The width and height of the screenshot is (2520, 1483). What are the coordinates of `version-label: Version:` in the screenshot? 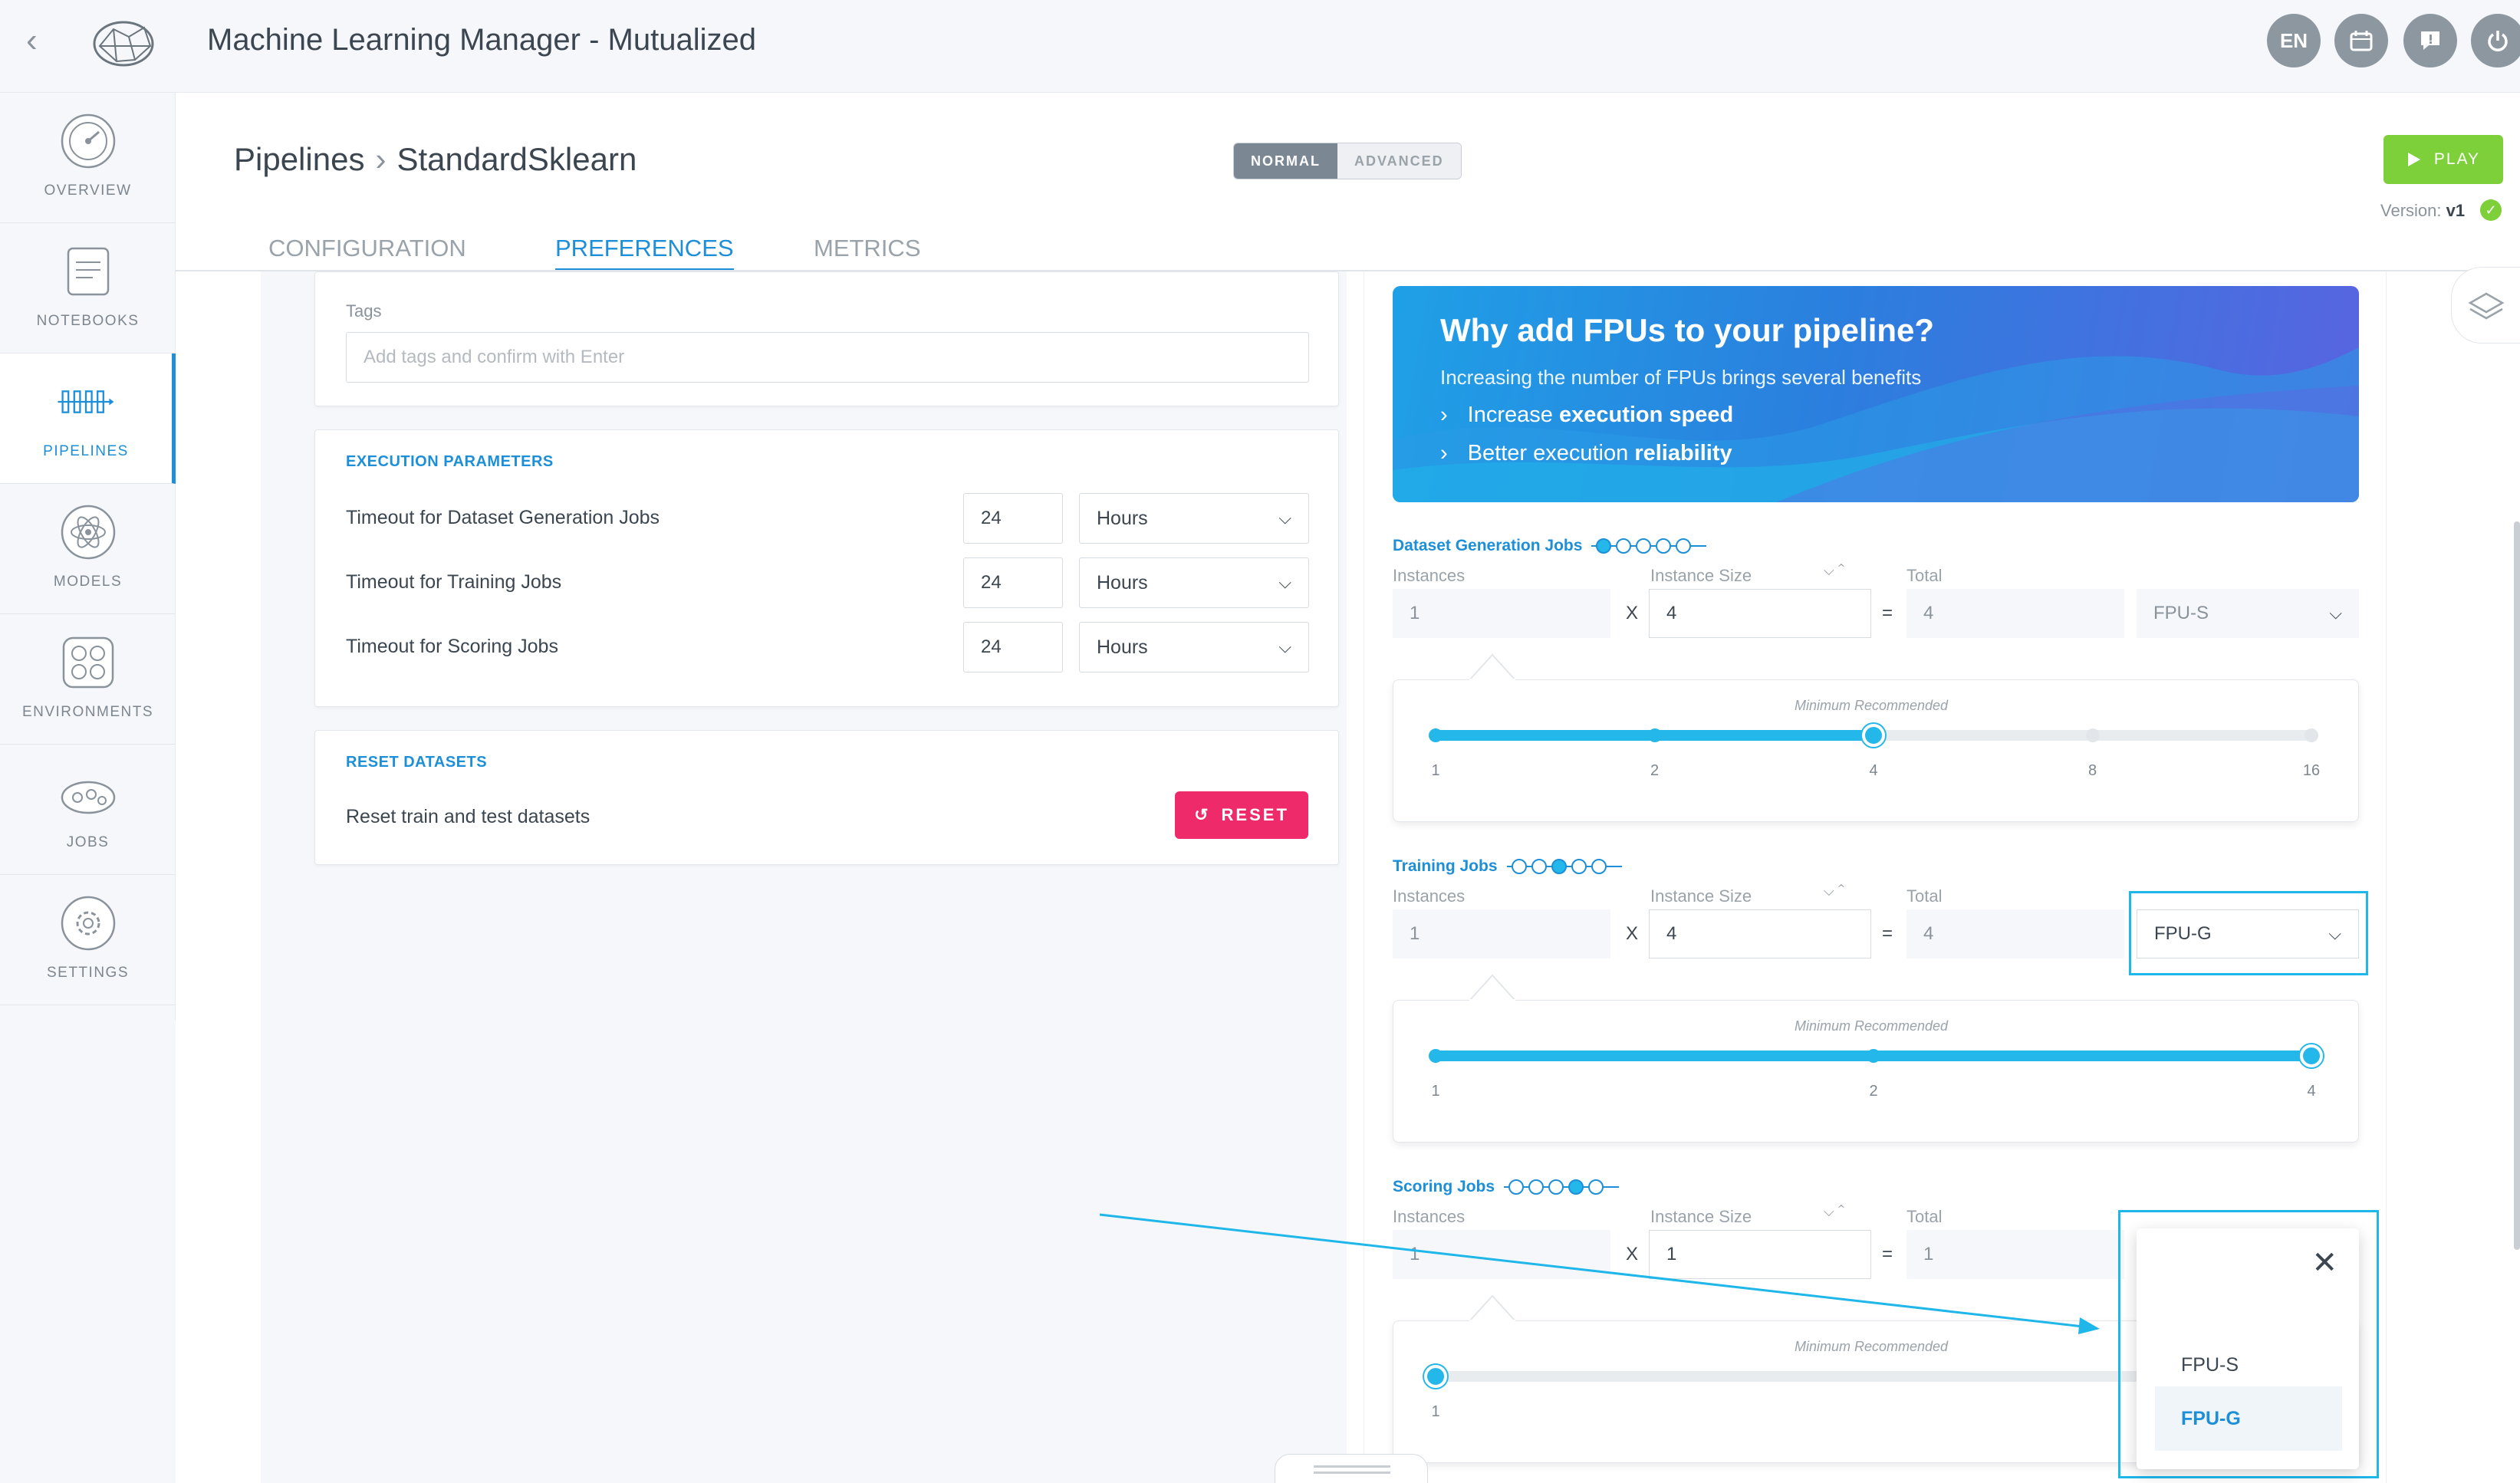 It's located at (2411, 210).